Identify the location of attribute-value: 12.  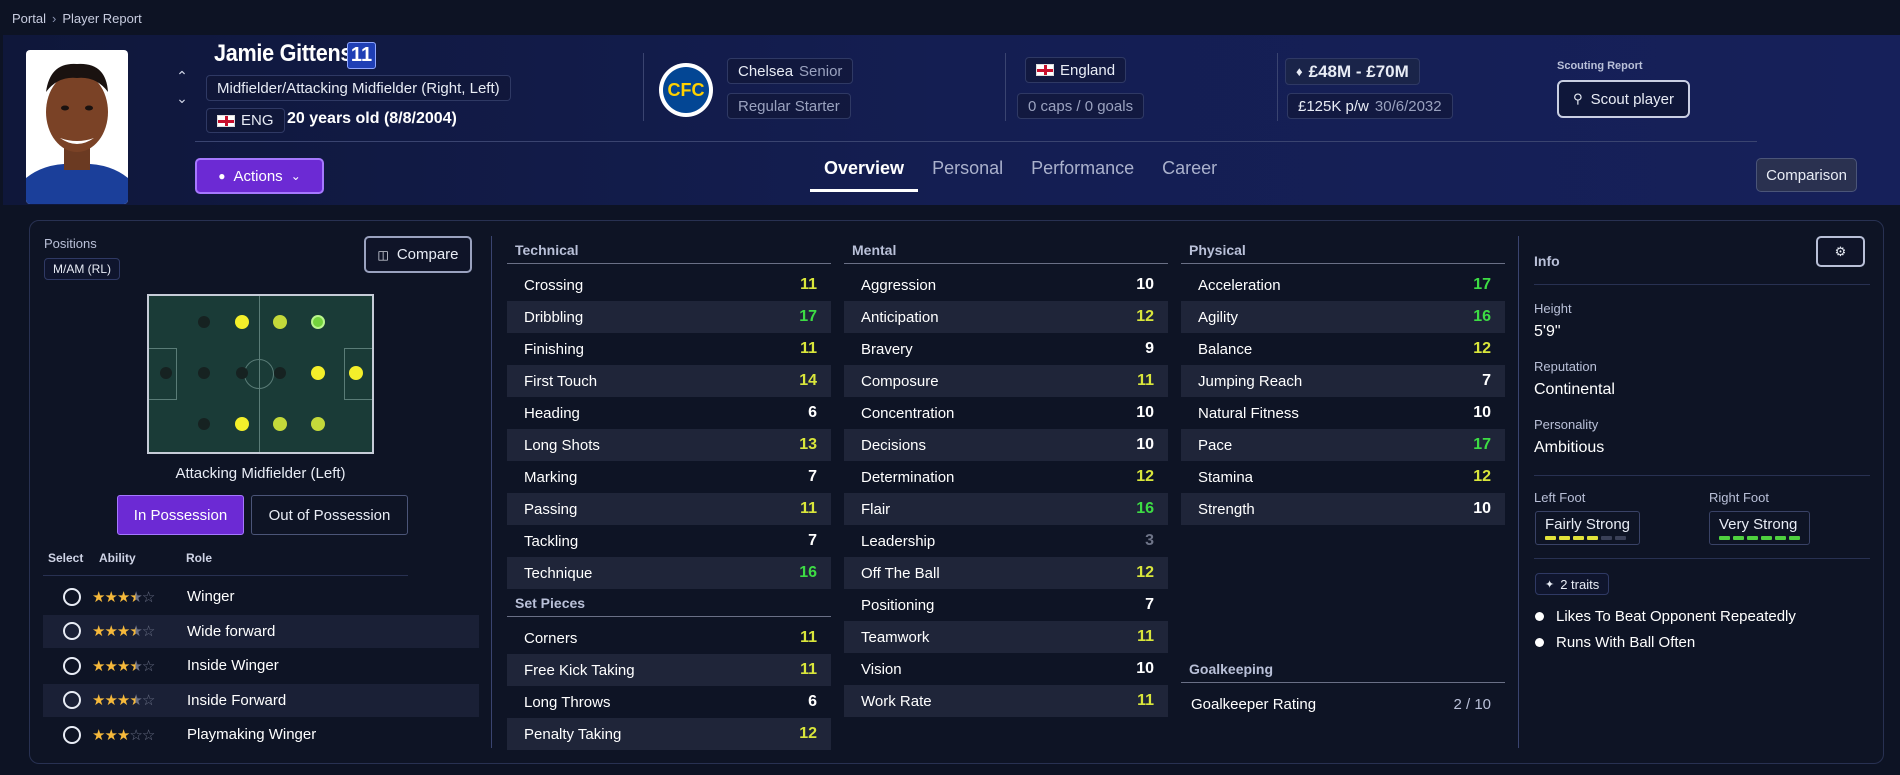
(1145, 476).